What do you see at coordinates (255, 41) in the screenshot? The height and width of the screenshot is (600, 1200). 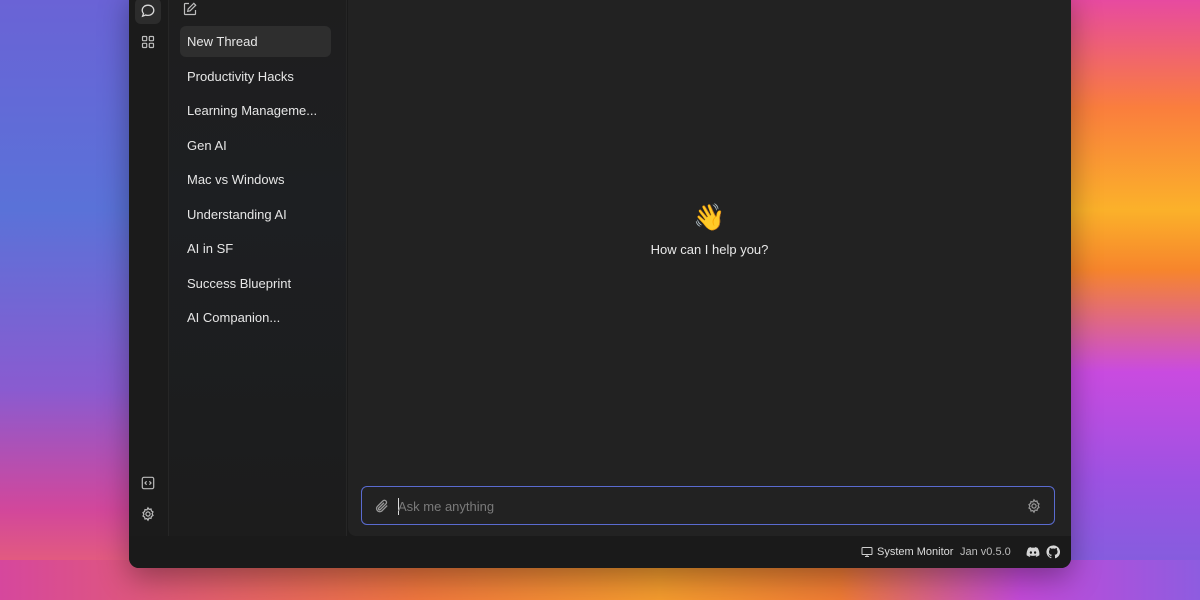 I see `thread-item: New Thread` at bounding box center [255, 41].